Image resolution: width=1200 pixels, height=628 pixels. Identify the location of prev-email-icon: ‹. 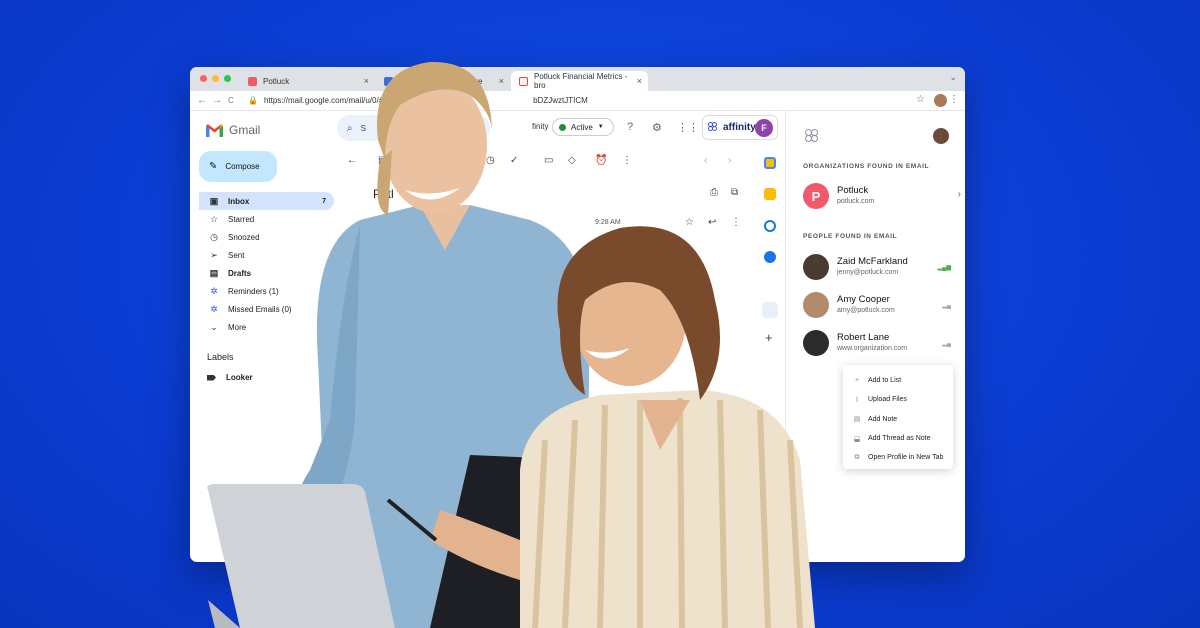
(705, 160).